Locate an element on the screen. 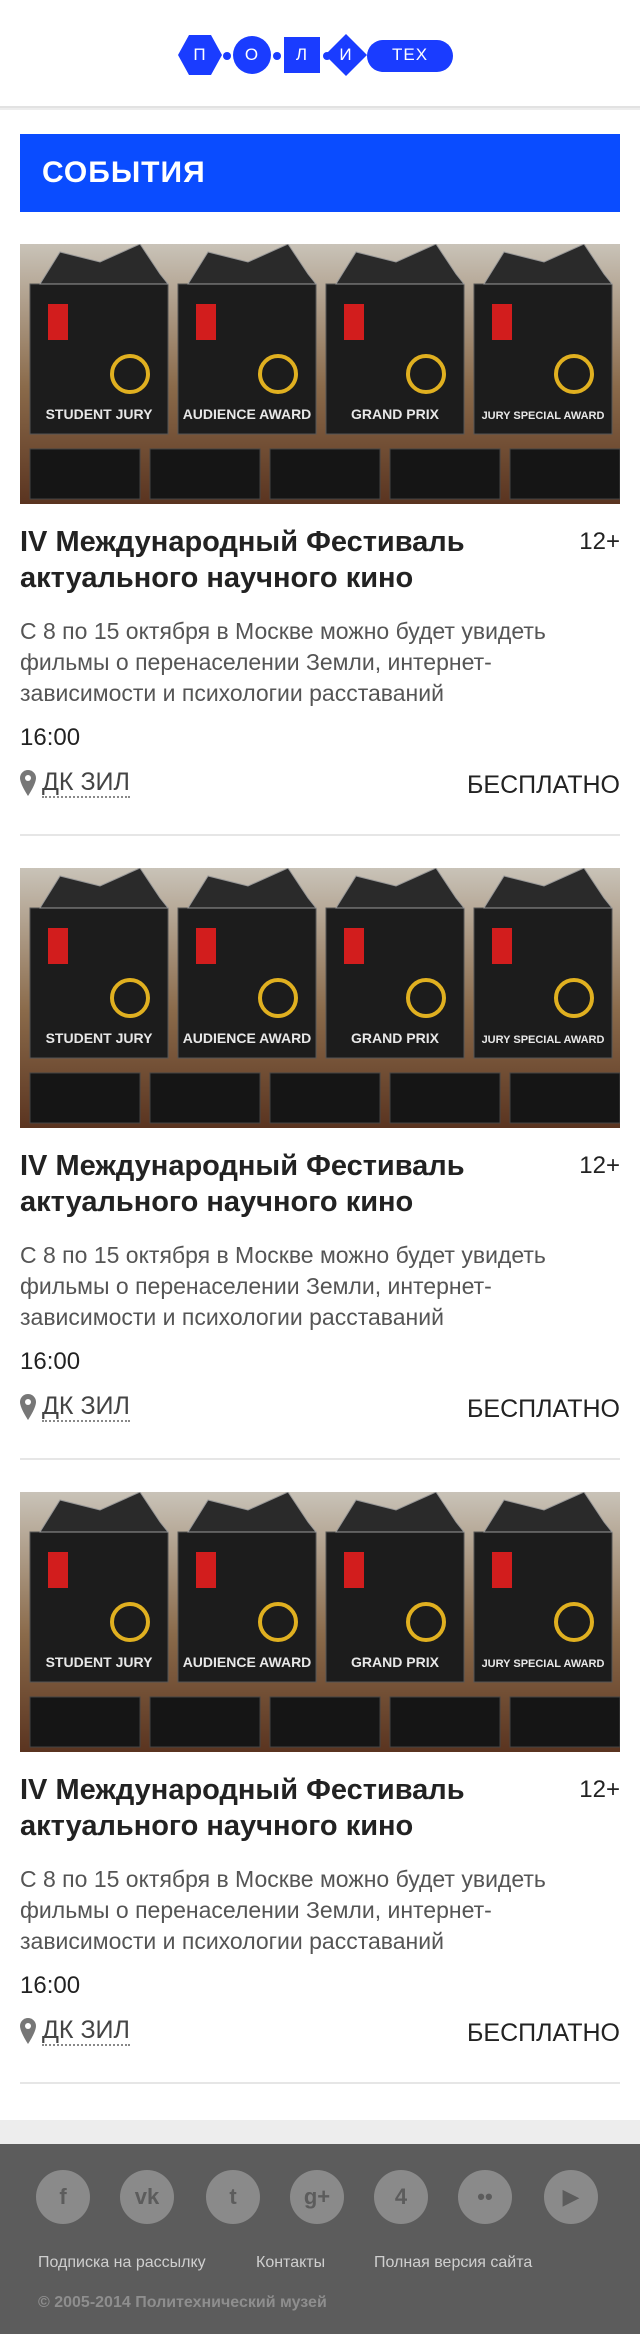 The image size is (640, 2334). flickr-icon: •• is located at coordinates (485, 2197).